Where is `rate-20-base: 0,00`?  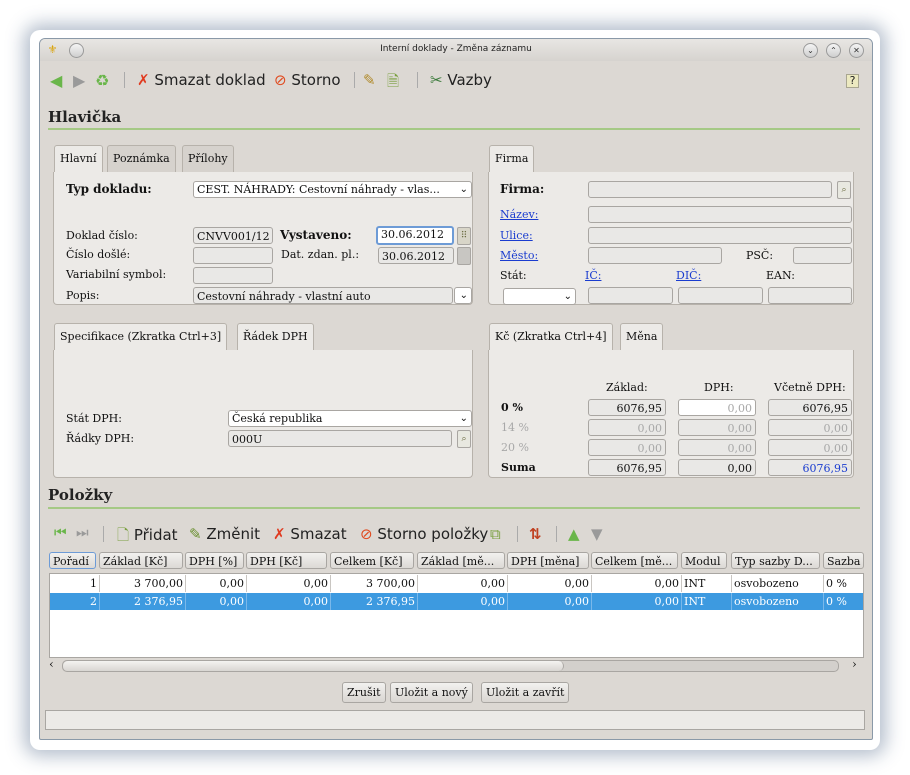
rate-20-base: 0,00 is located at coordinates (627, 447).